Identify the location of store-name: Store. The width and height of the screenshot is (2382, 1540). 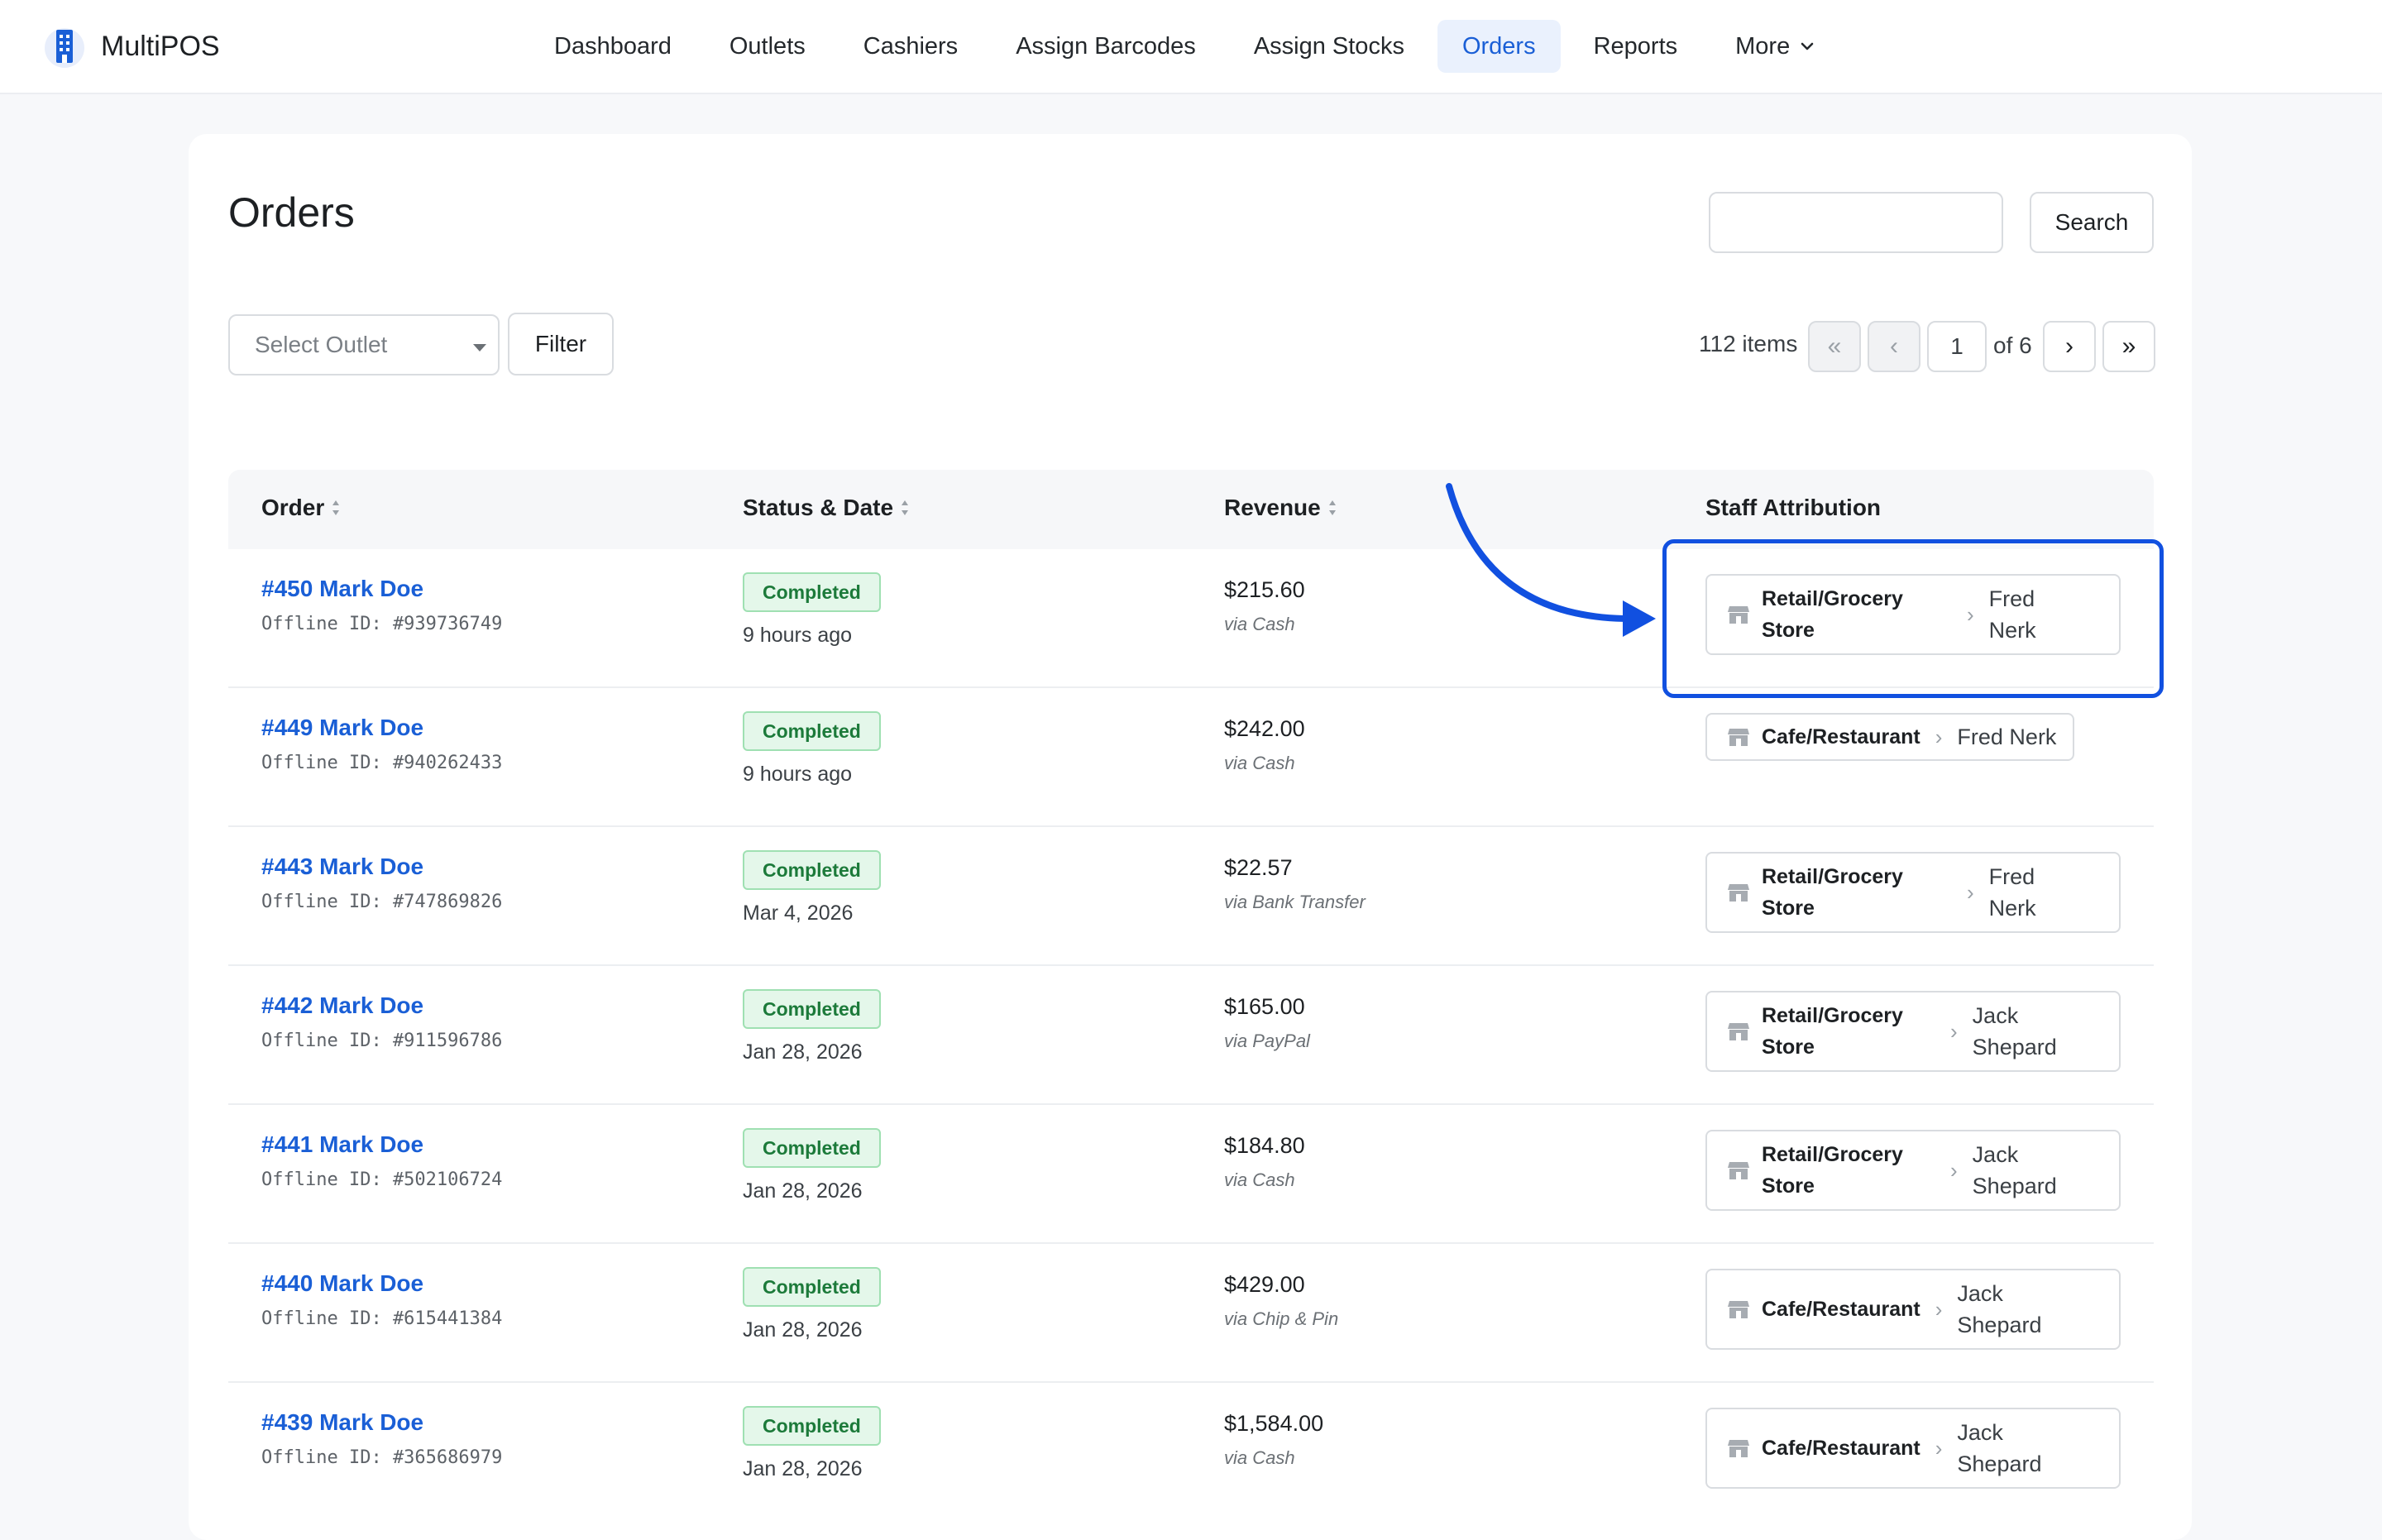
(1789, 908).